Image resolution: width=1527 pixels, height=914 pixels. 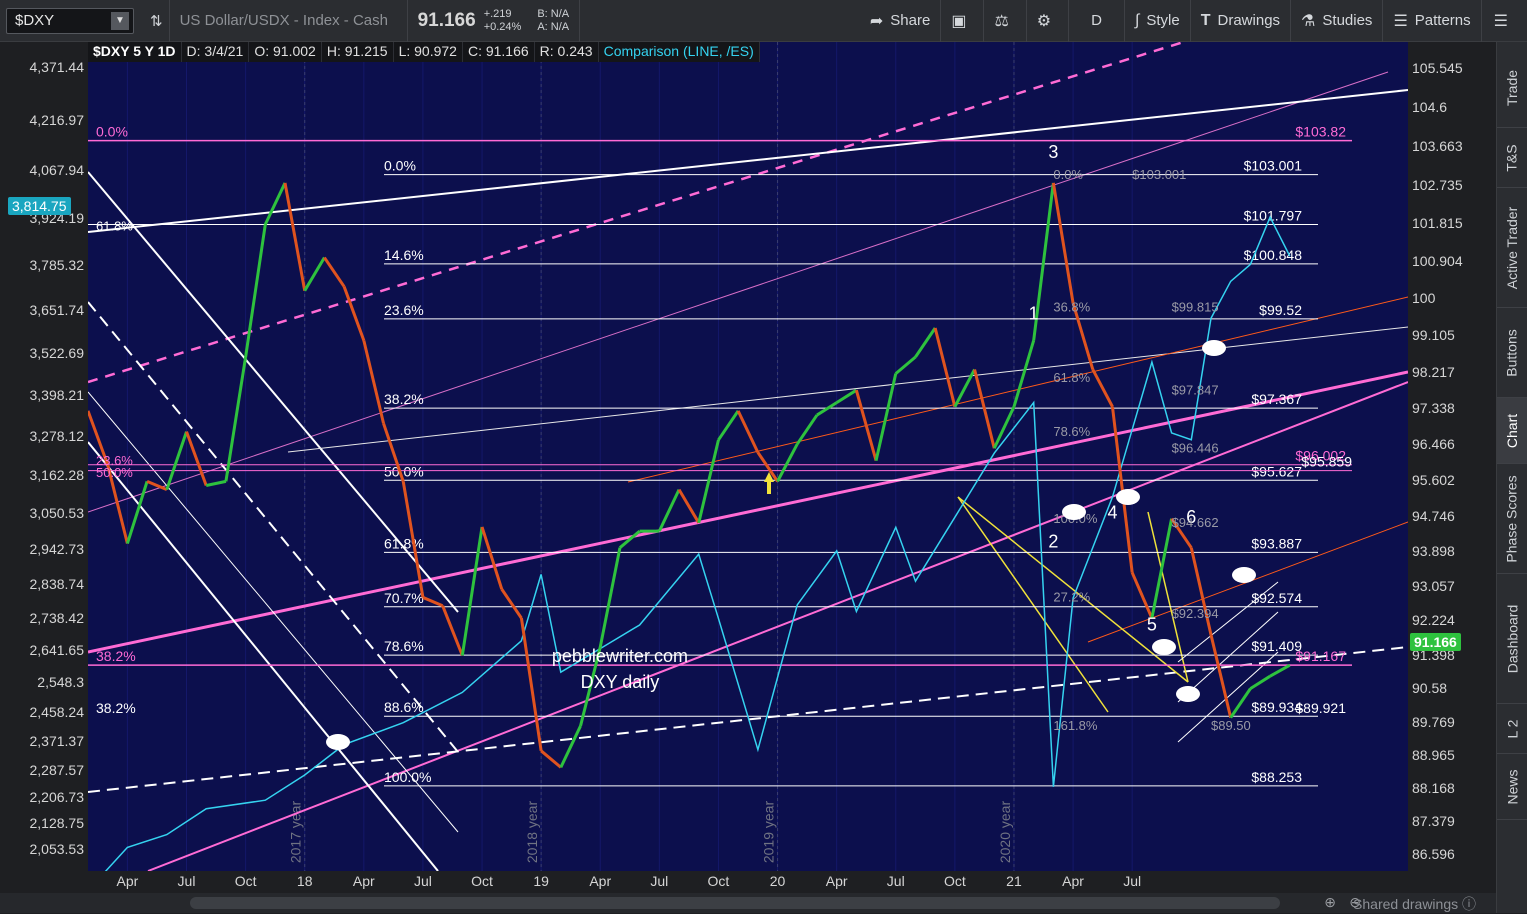 I want to click on right-axis-tick: 88.965, so click(x=1433, y=755).